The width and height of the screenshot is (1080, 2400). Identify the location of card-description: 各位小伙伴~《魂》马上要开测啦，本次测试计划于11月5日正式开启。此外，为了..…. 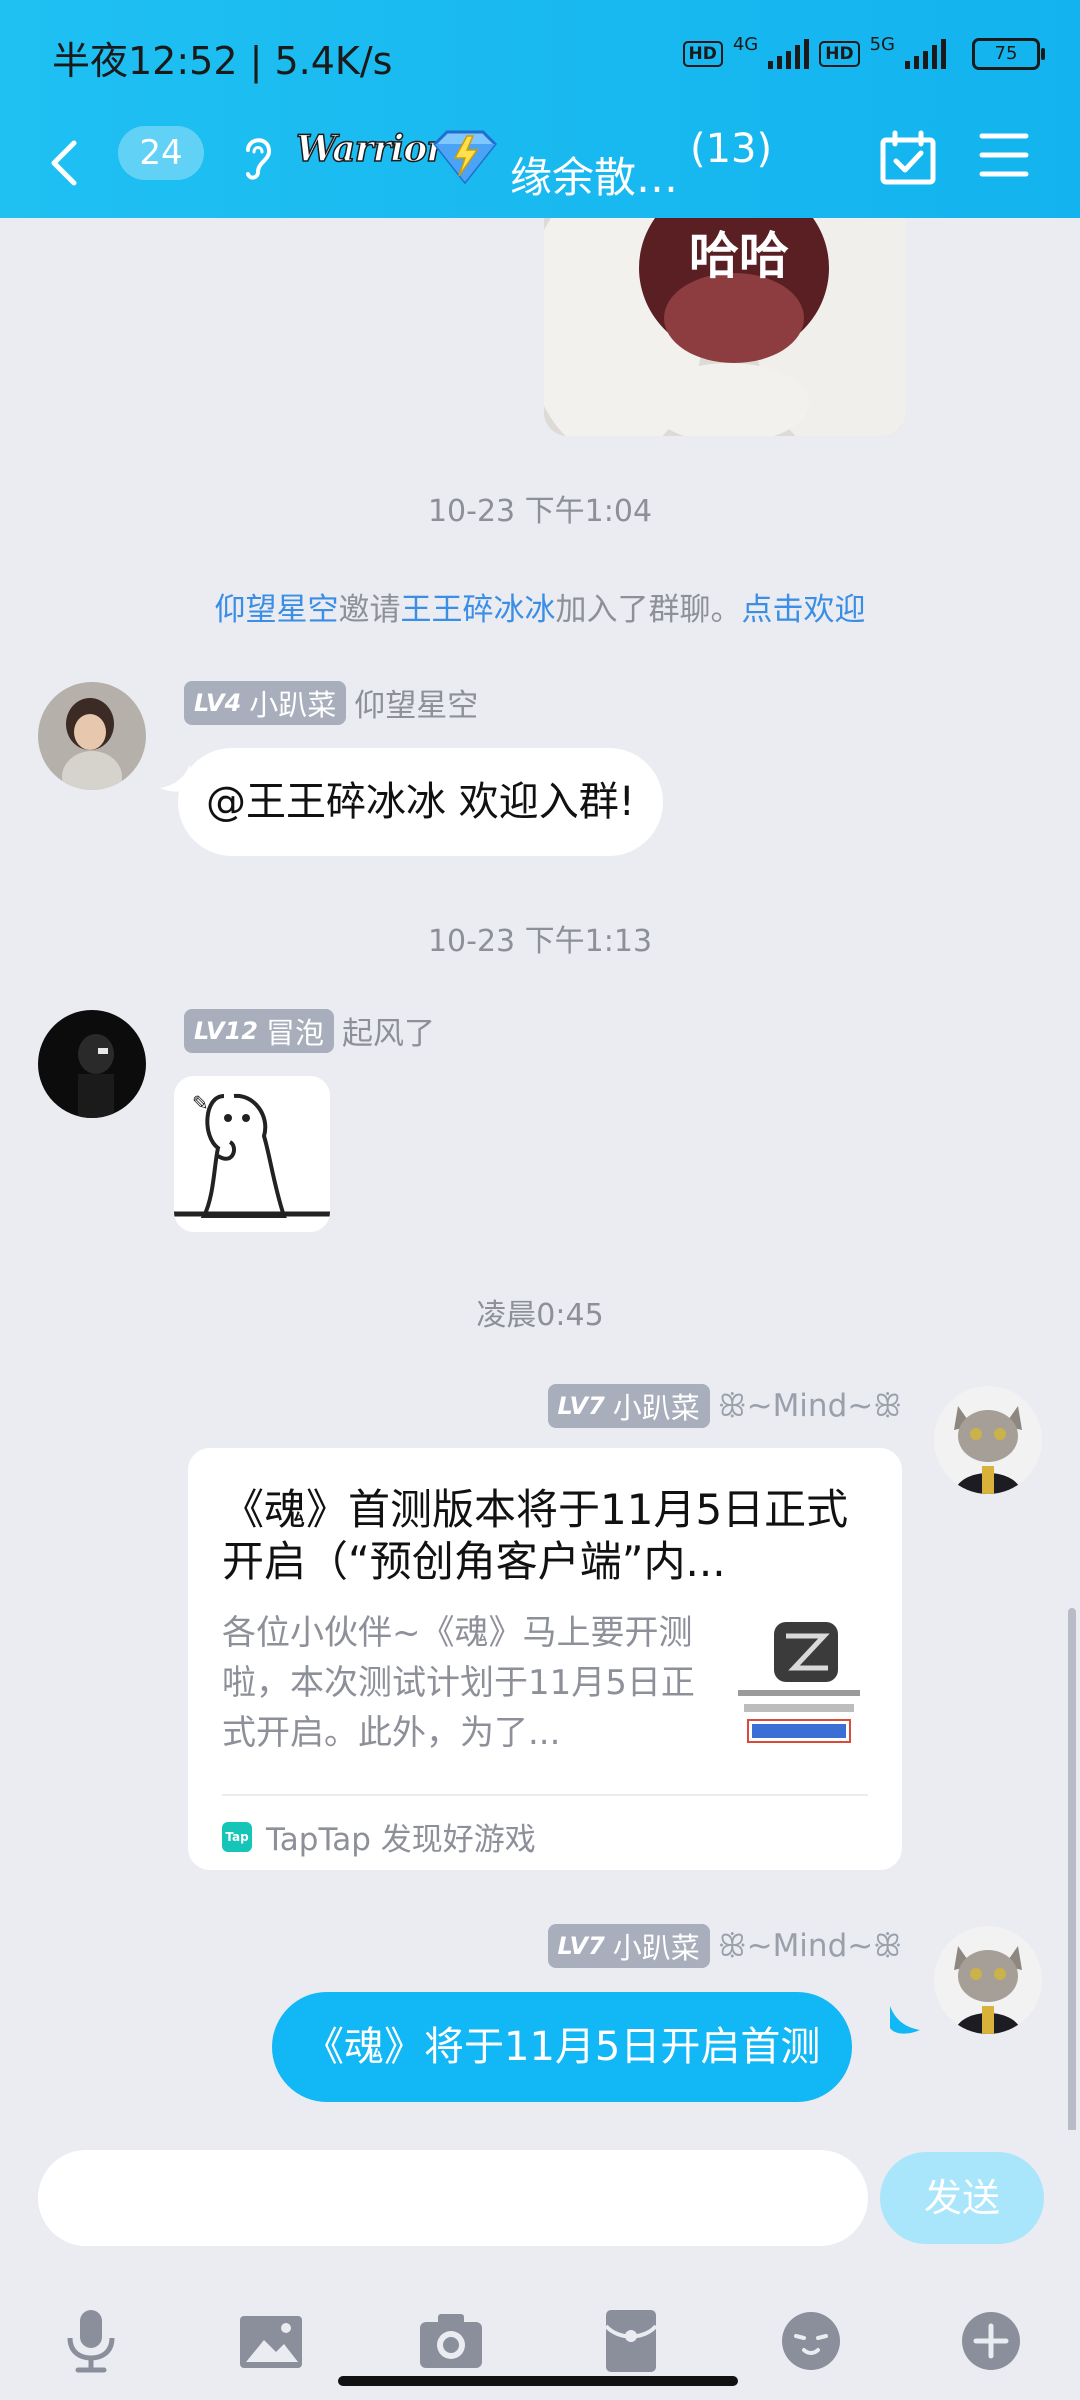
(458, 1683).